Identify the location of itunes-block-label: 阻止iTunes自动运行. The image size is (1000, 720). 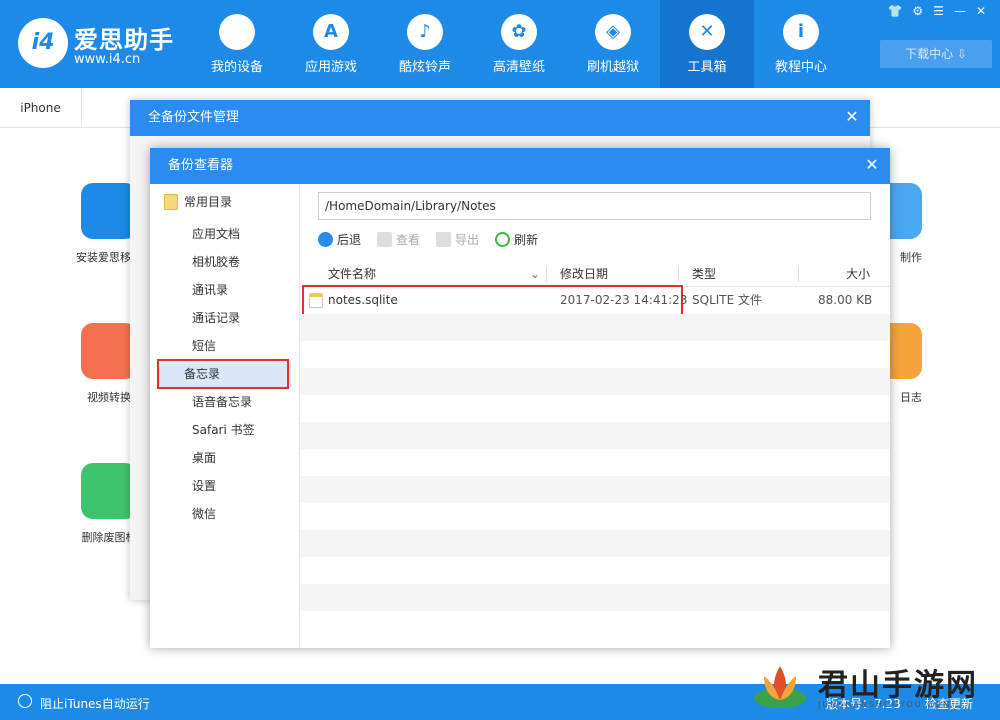
(95, 703).